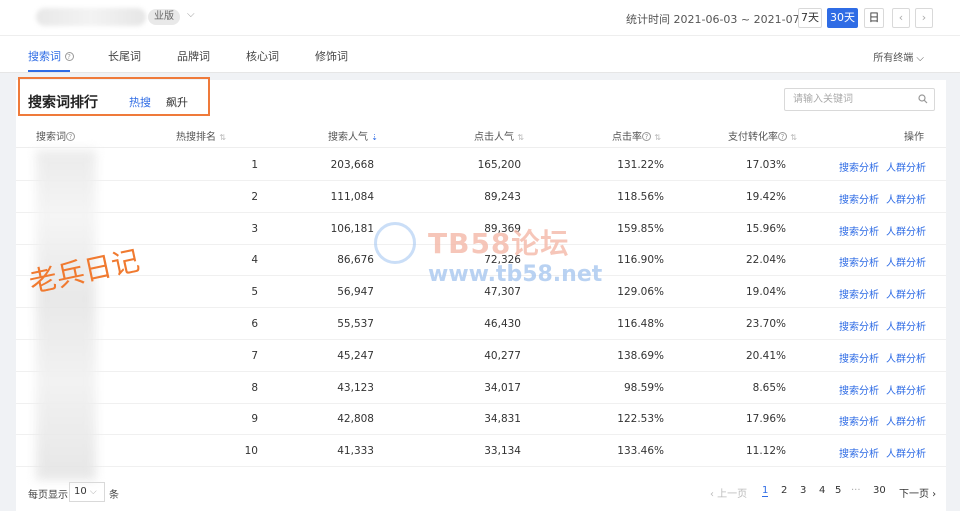  I want to click on cell-cvr: 20.41%, so click(765, 355).